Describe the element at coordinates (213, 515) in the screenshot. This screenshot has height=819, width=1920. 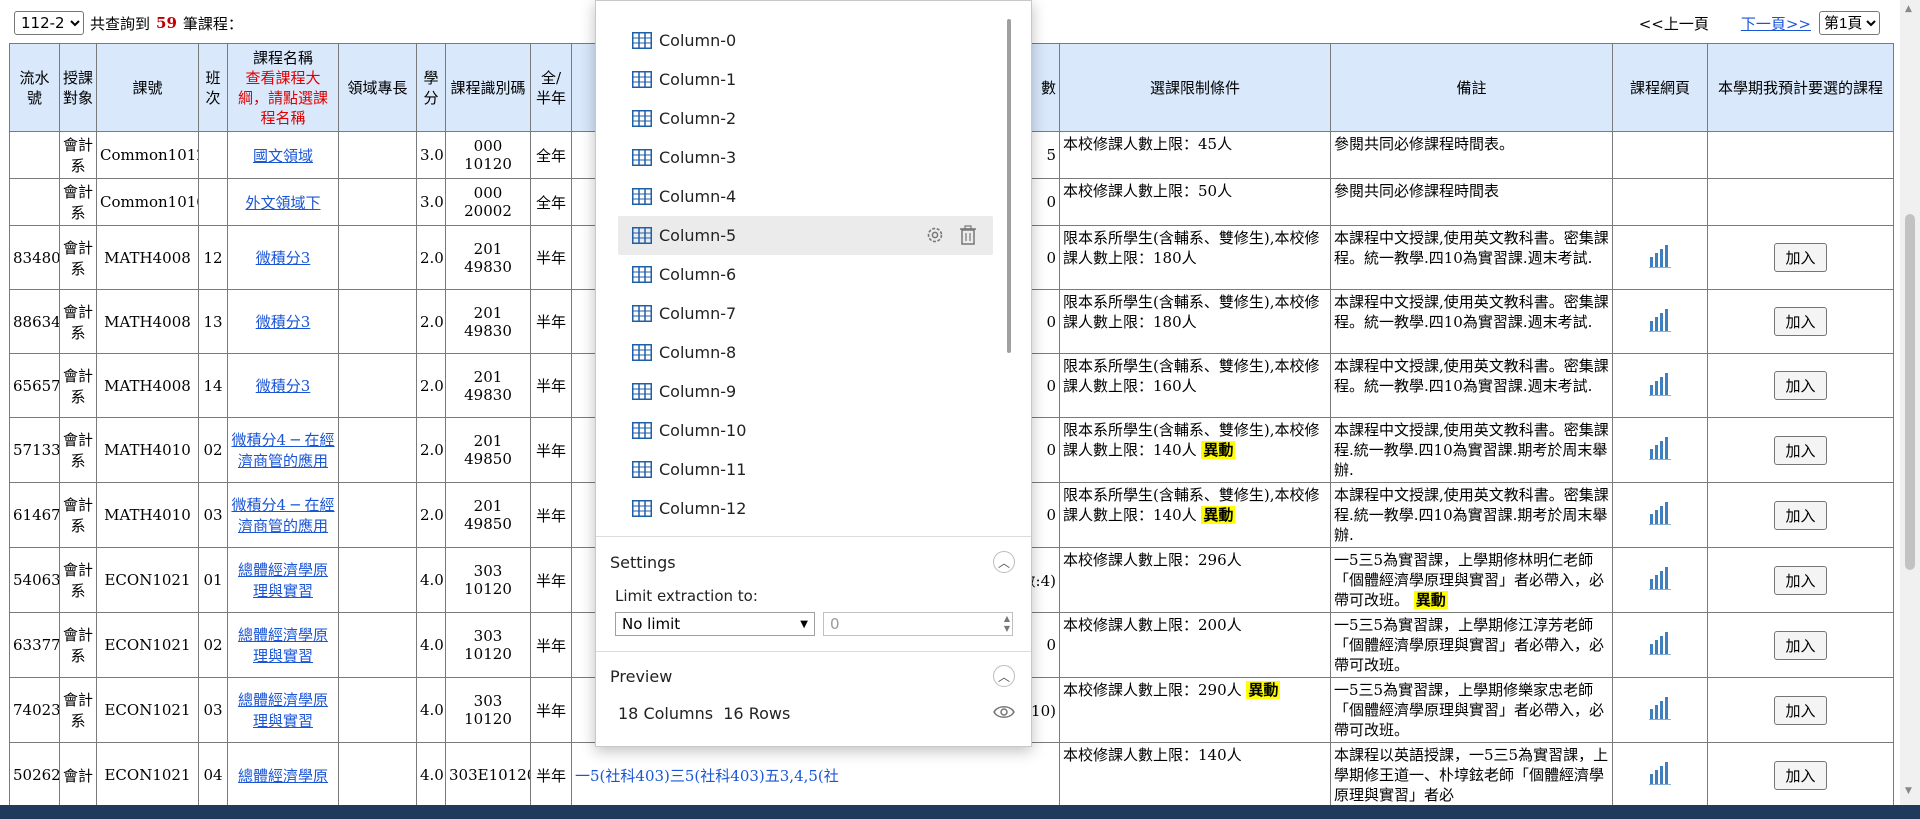
I see `cell-class: 03` at that location.